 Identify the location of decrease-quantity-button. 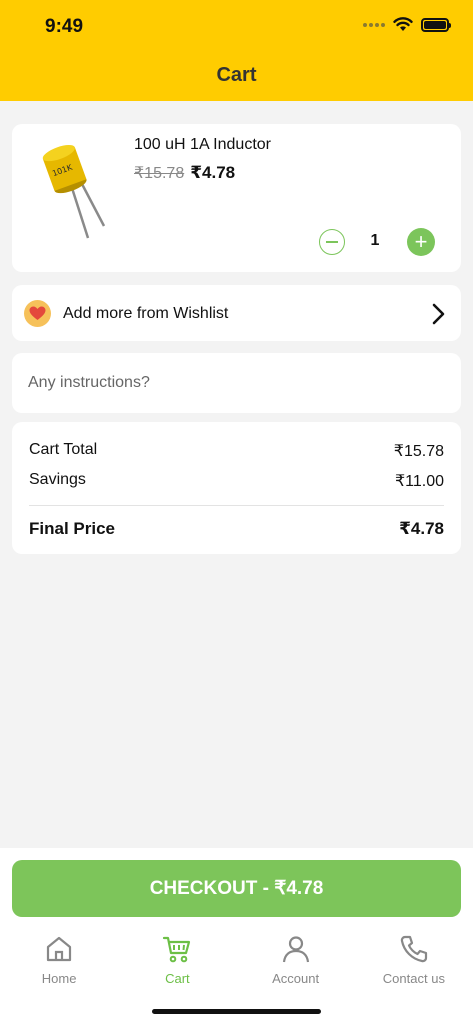
(332, 242).